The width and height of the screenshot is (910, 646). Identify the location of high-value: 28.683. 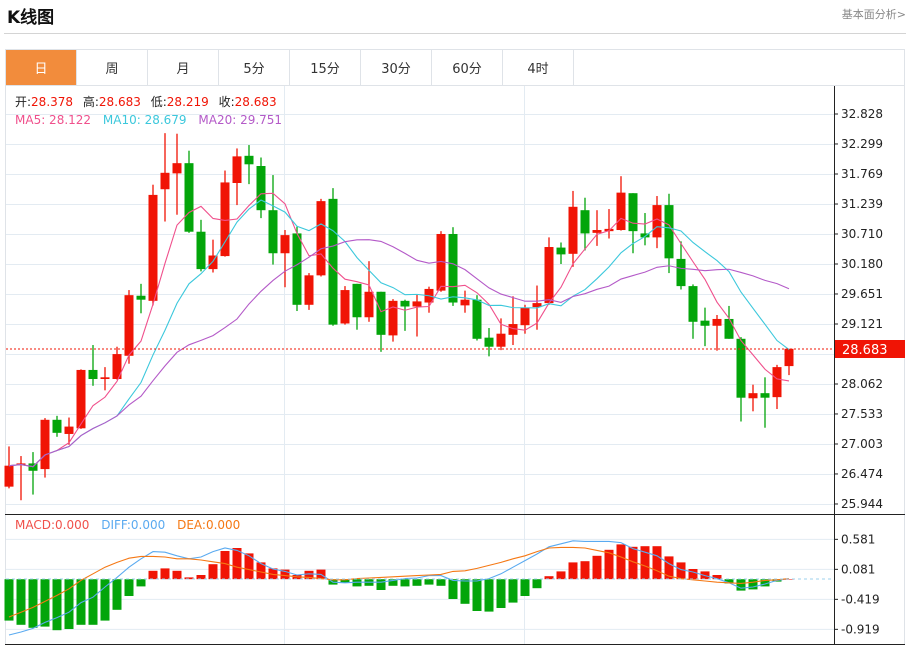
(120, 102).